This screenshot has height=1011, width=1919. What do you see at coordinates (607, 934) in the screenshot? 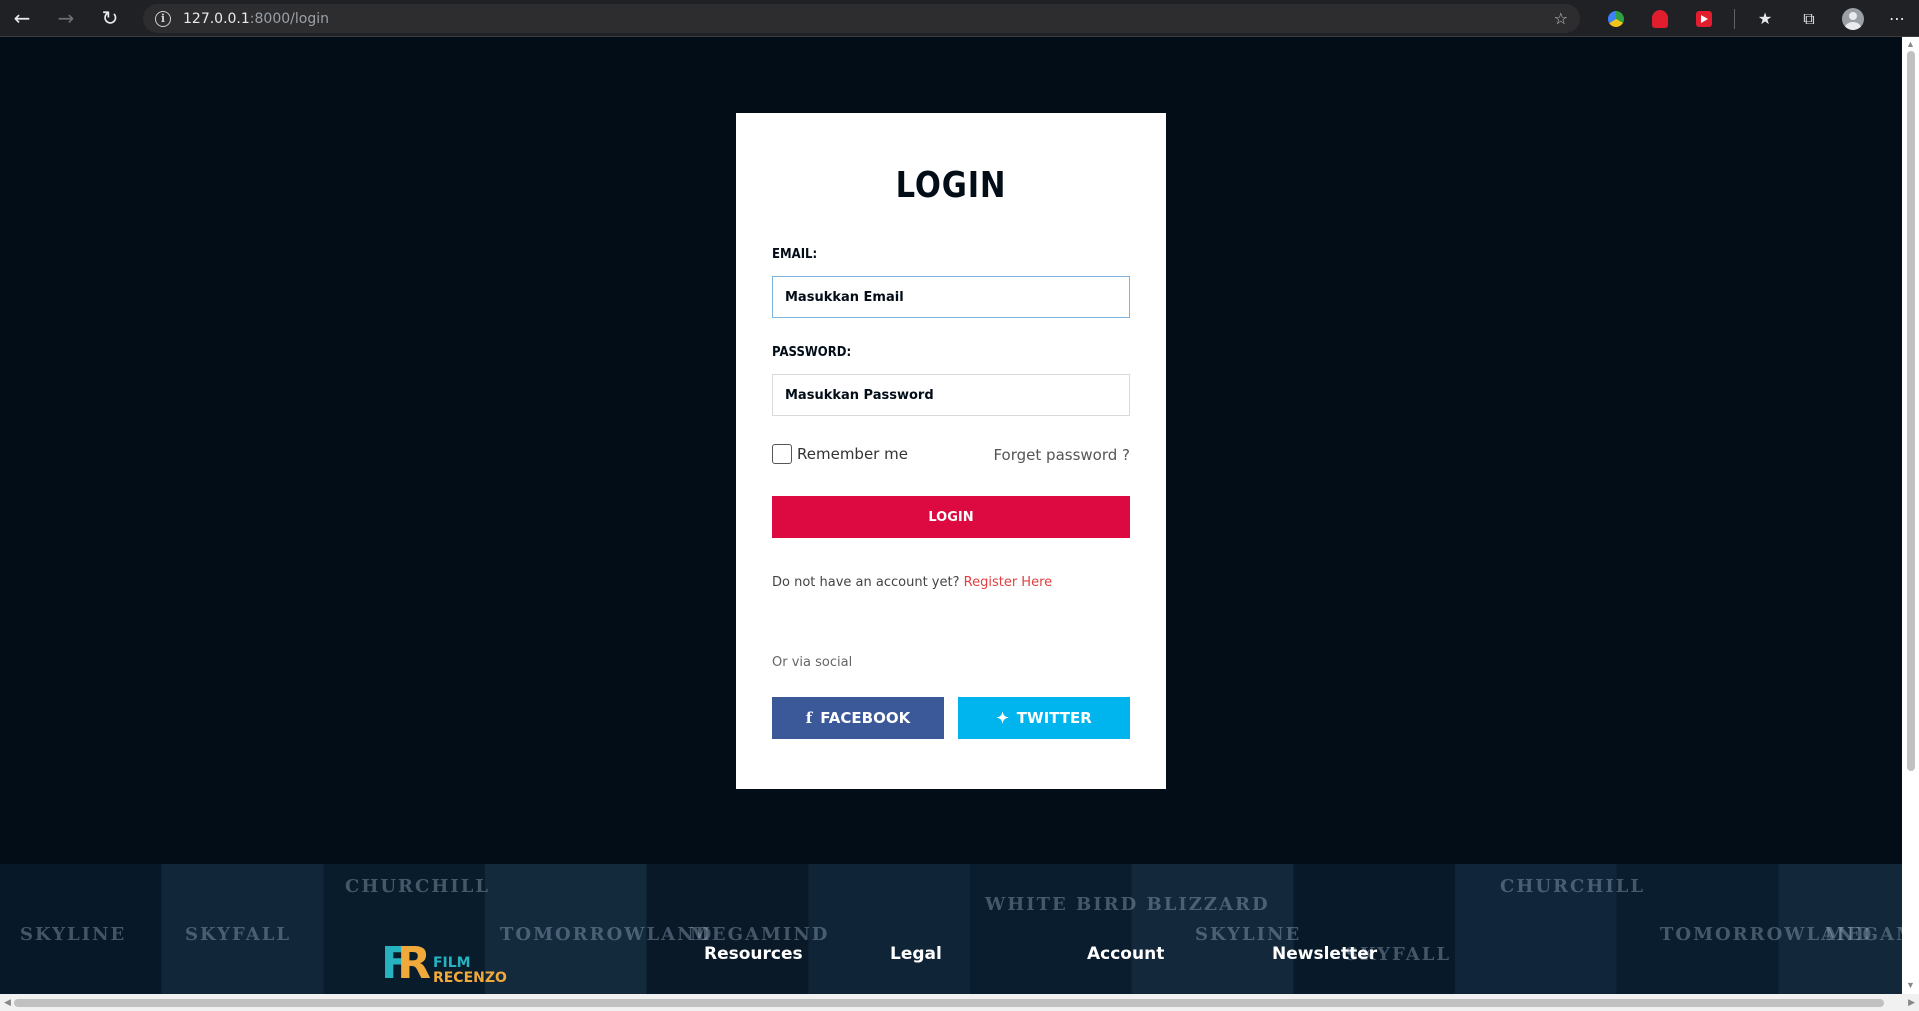
I see `poster-title: TOMORROWLAND` at bounding box center [607, 934].